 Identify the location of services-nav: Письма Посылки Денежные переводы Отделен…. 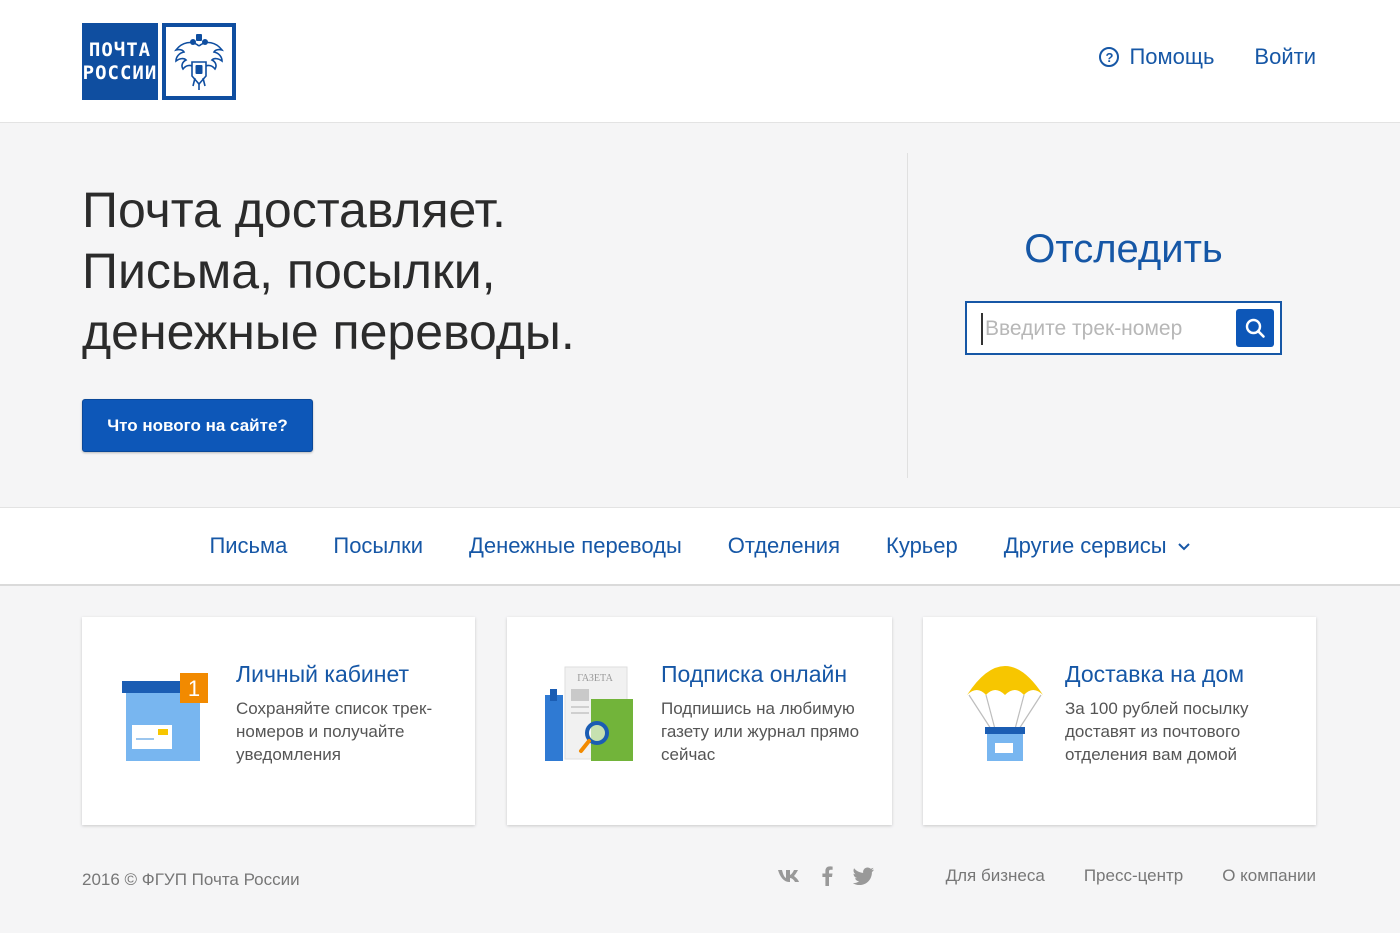
(700, 547).